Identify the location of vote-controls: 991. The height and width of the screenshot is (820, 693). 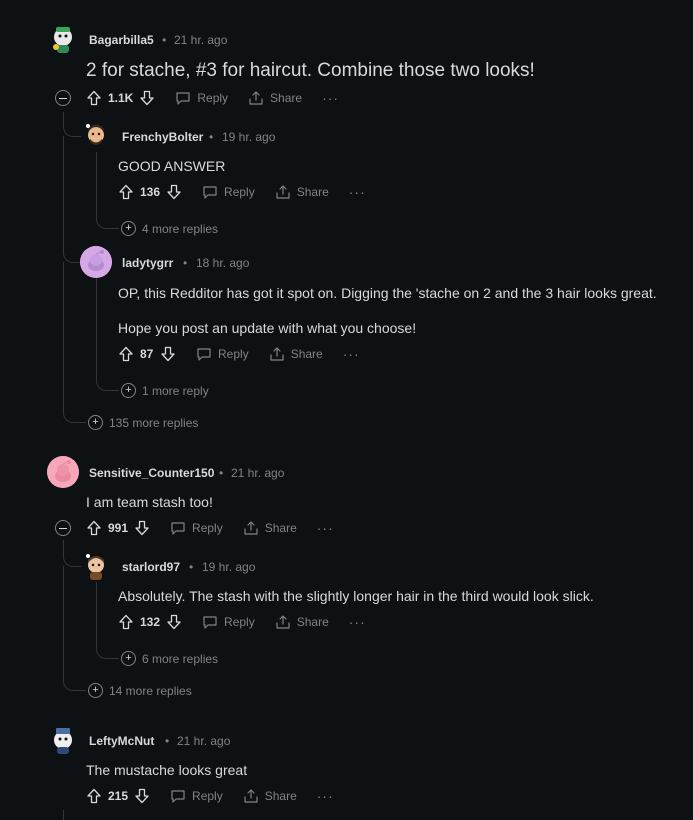
(118, 528).